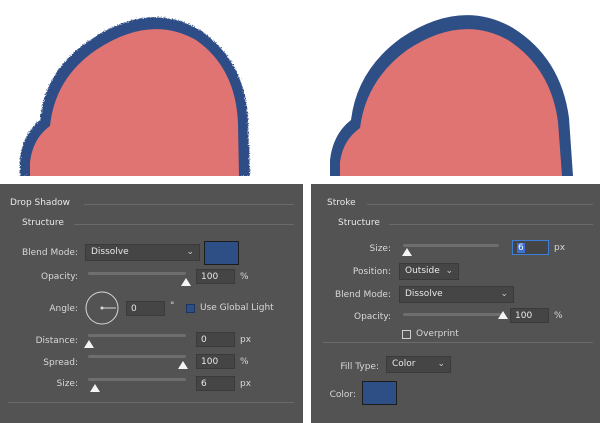 This screenshot has width=600, height=423. What do you see at coordinates (530, 247) in the screenshot?
I see `stroke-size-input: 6` at bounding box center [530, 247].